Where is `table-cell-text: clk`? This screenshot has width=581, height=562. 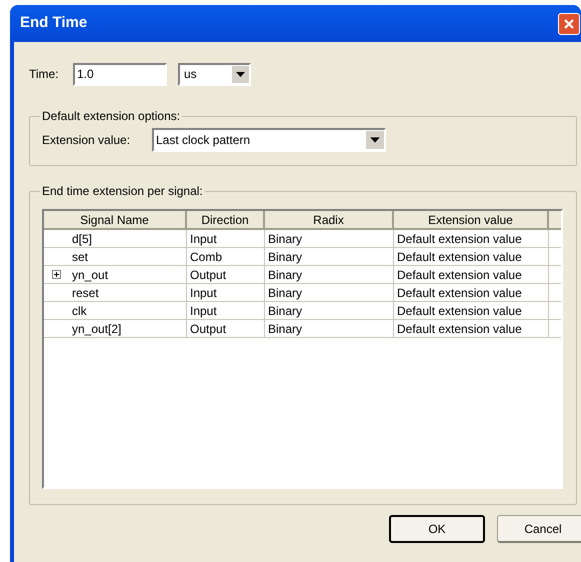
table-cell-text: clk is located at coordinates (79, 311).